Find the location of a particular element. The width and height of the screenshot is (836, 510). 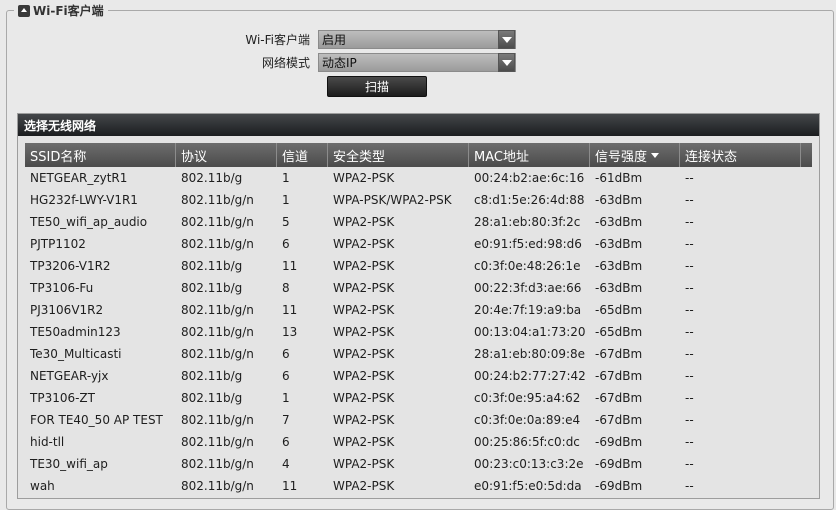

ssid-cell: TP3106-ZT is located at coordinates (62, 398).